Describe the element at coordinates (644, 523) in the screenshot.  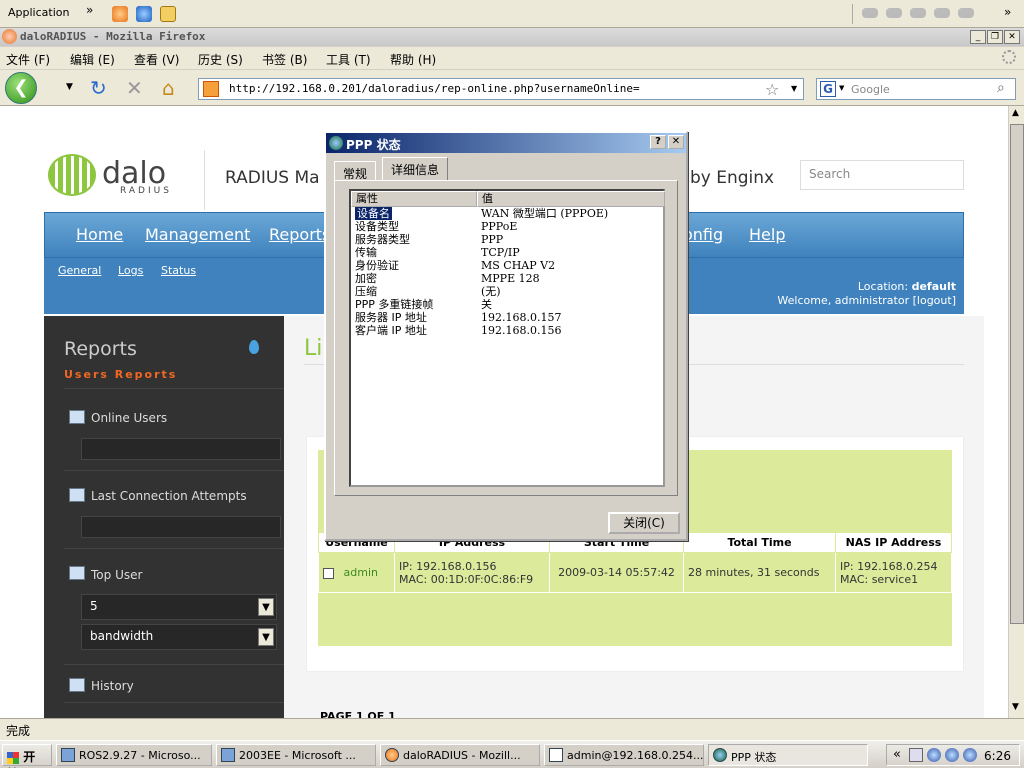
I see `close-button: 关闭(C)` at that location.